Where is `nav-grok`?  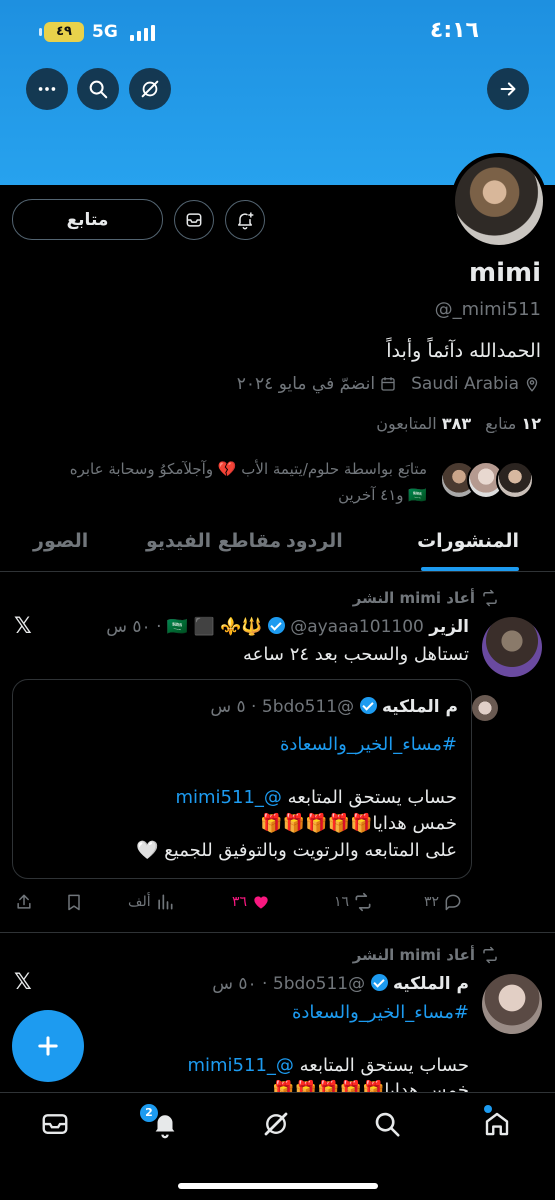 nav-grok is located at coordinates (276, 1124).